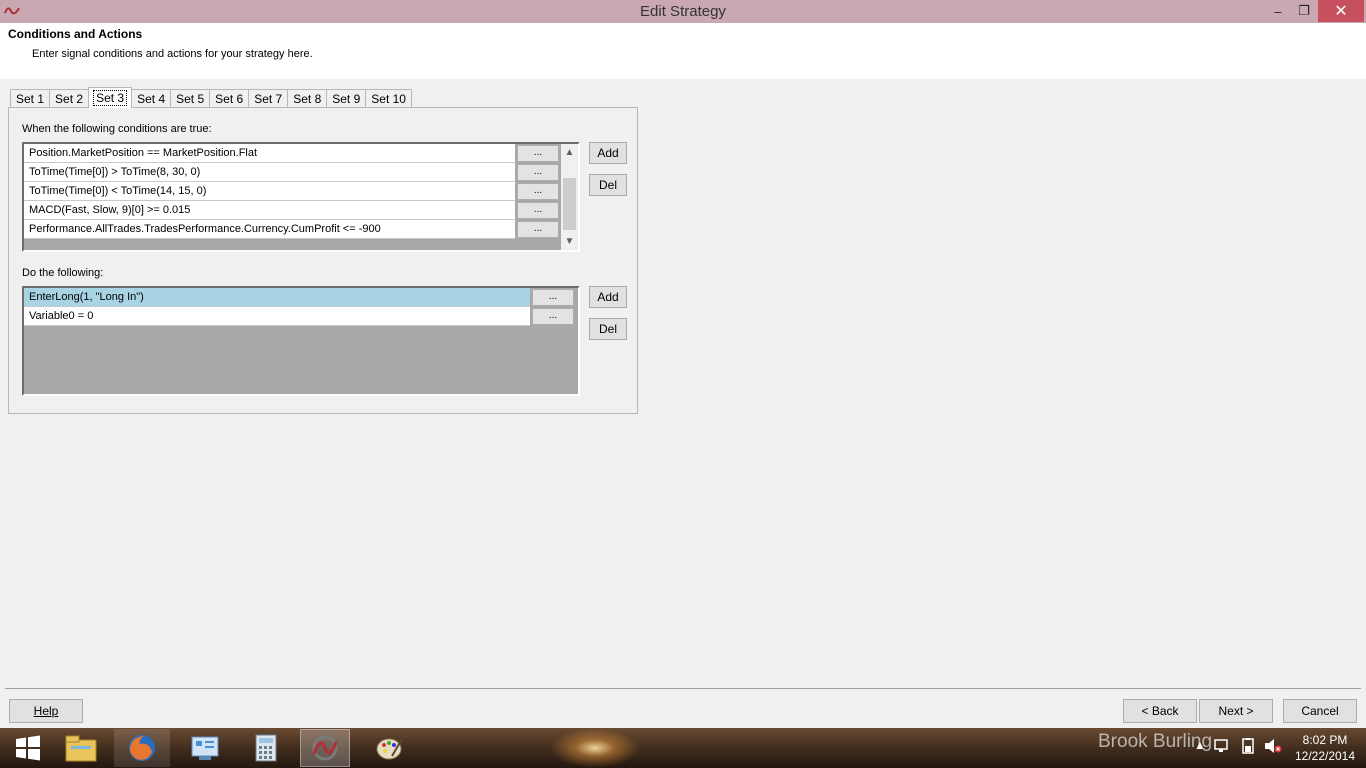 The height and width of the screenshot is (768, 1366). I want to click on tab-label: Set 1, so click(30, 99).